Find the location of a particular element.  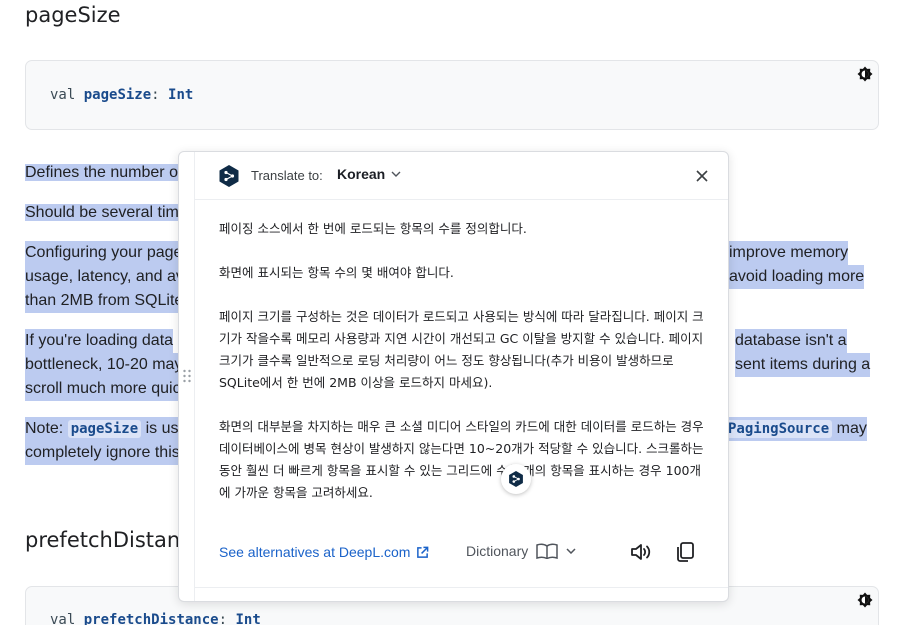

paragraph-text: improve memory is located at coordinates (789, 253).